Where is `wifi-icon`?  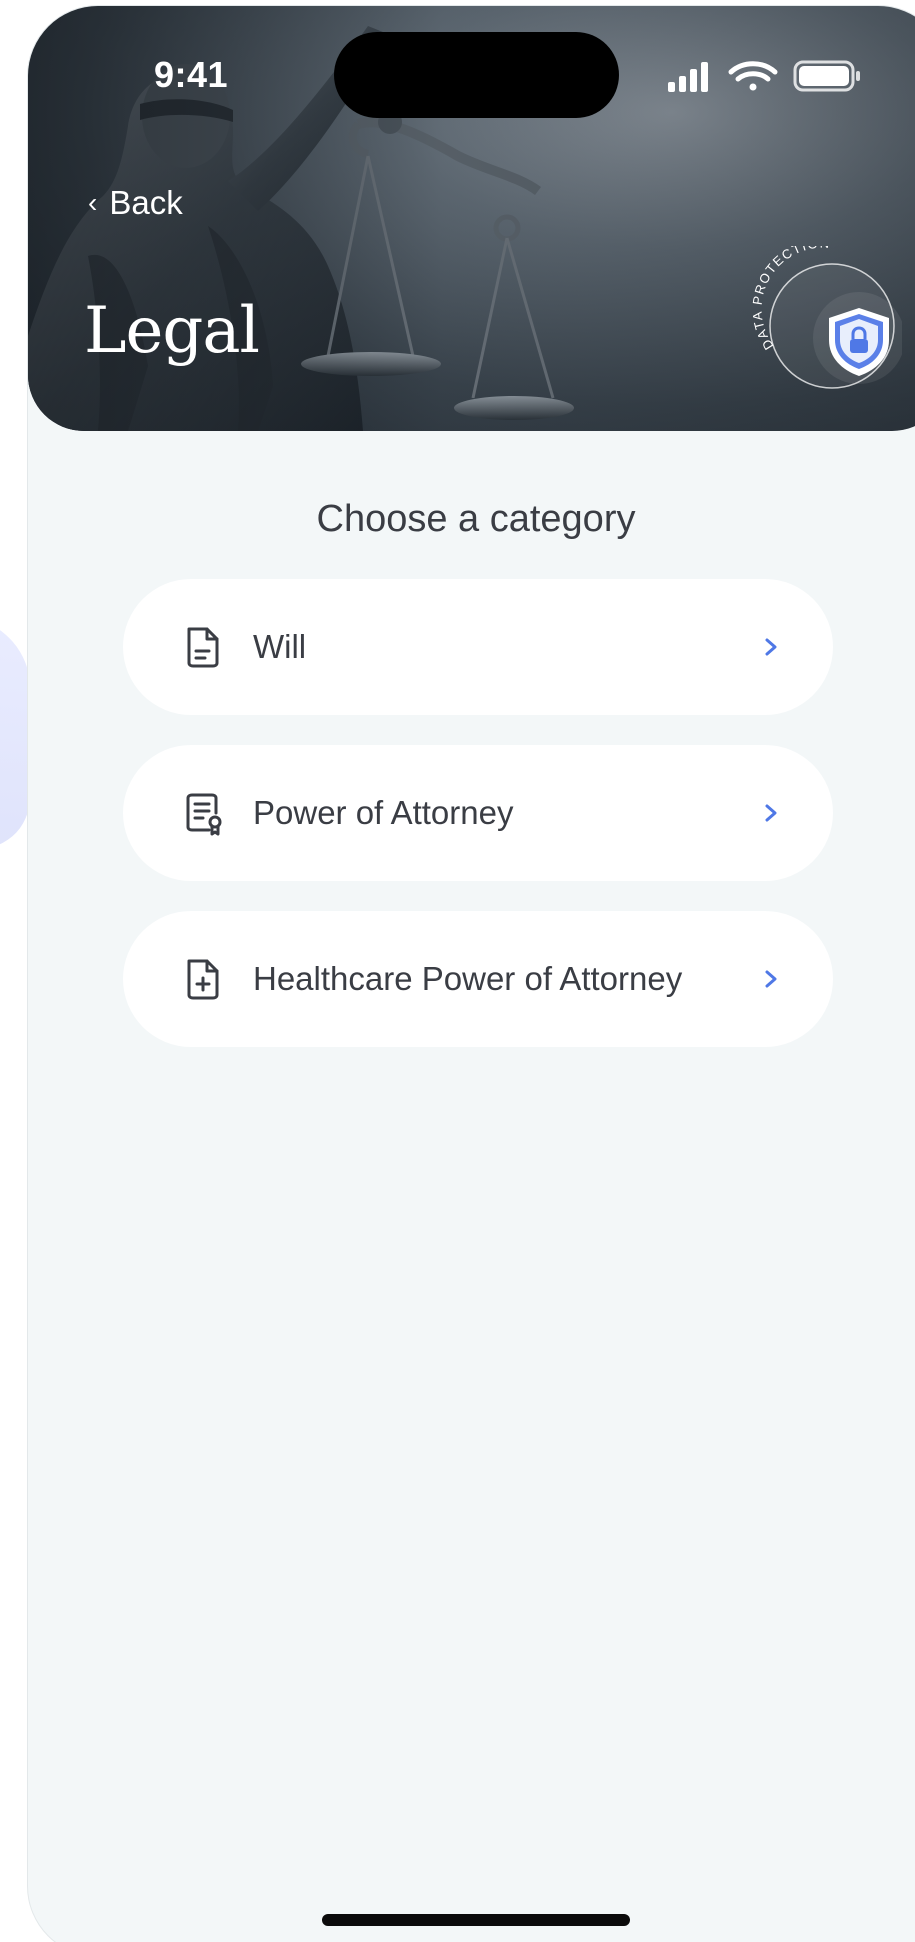 wifi-icon is located at coordinates (753, 76).